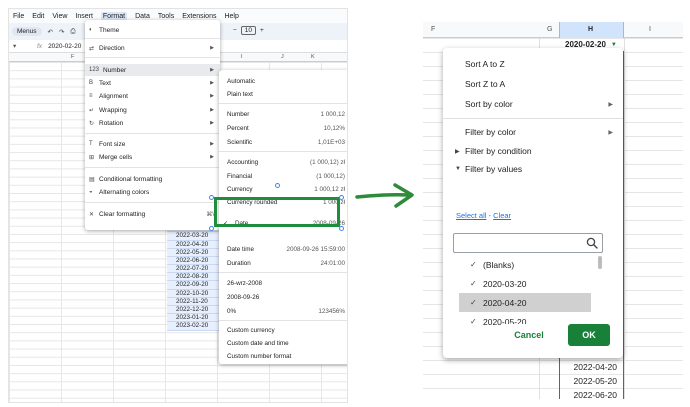  I want to click on number-format-example: (1 000,12), so click(330, 176).